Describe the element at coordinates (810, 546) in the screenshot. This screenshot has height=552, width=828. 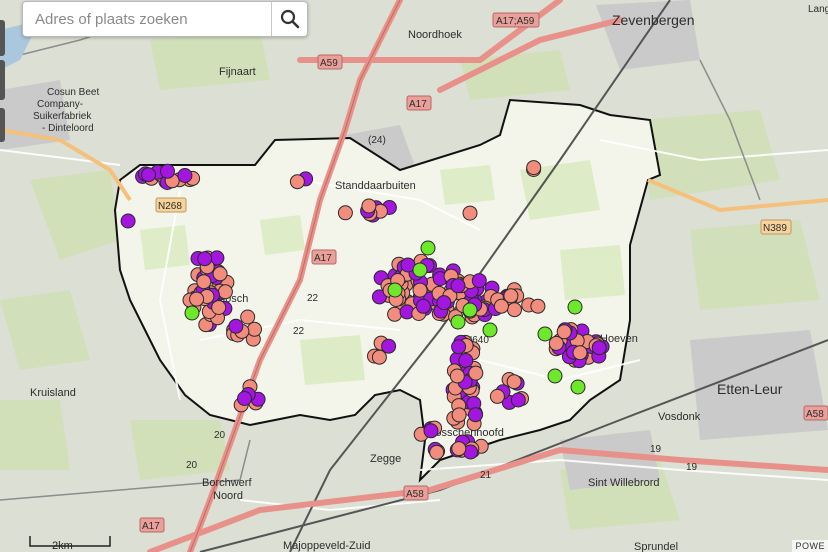
I see `attribution: POWE` at that location.